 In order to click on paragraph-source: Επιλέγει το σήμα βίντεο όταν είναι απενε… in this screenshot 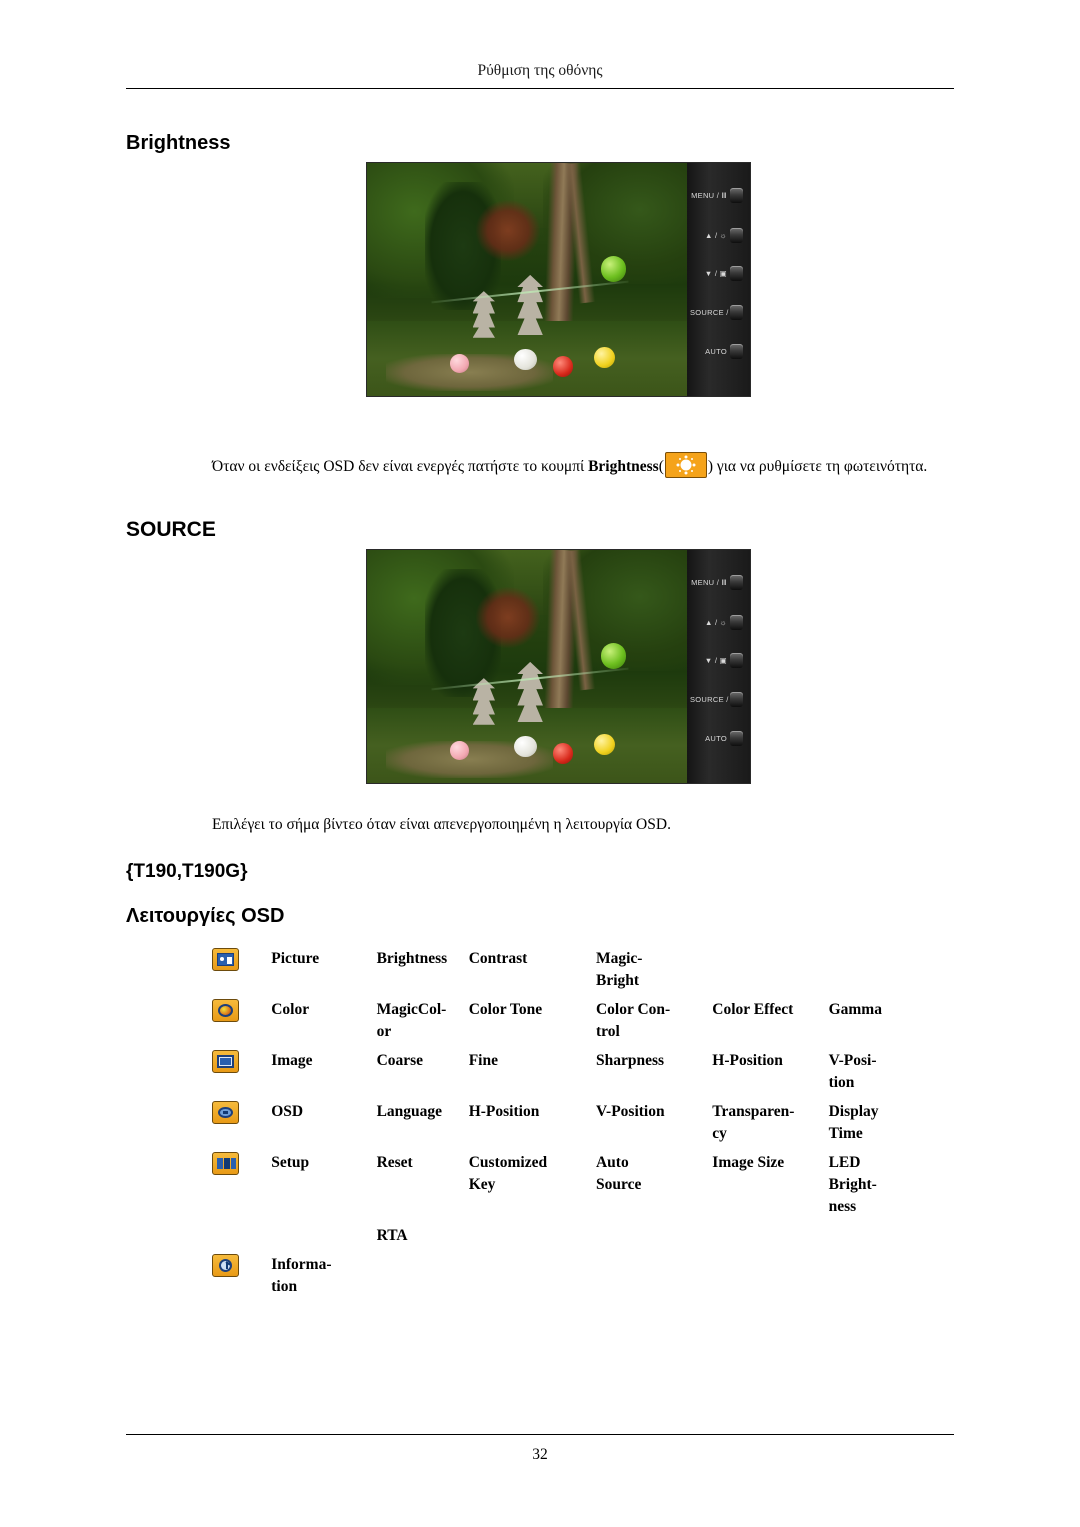, I will do `click(441, 824)`.